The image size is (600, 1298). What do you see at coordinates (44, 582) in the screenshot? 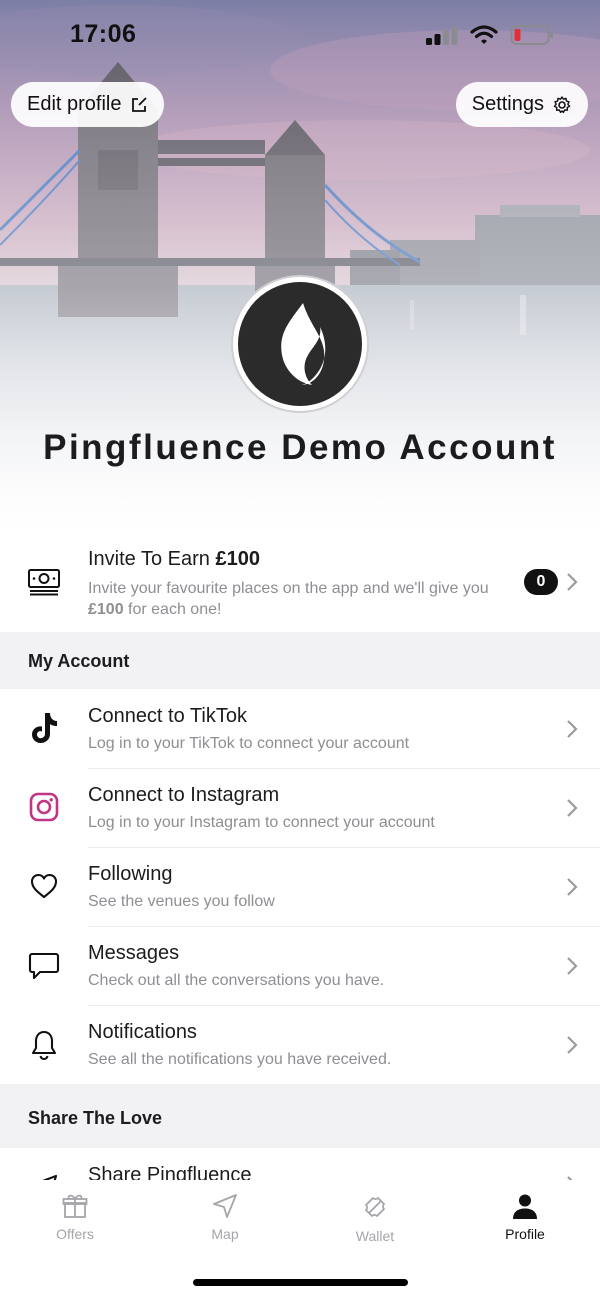
I see `cash-icon` at bounding box center [44, 582].